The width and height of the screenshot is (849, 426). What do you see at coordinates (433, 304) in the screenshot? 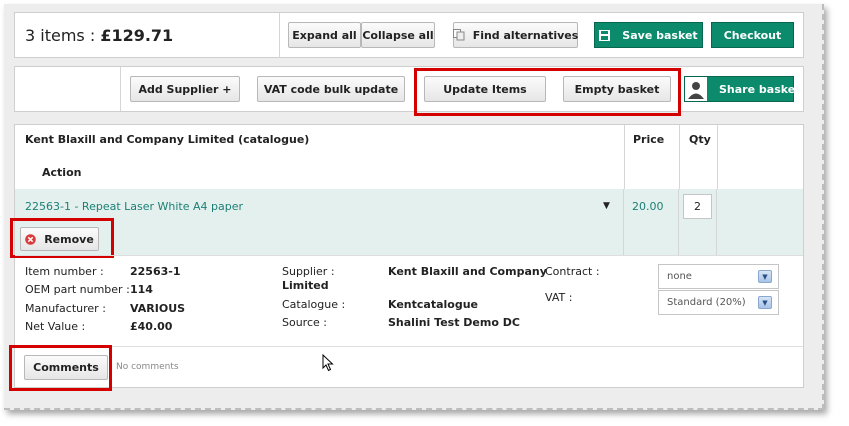
I see `catalogue-value: Kentcatalogue` at bounding box center [433, 304].